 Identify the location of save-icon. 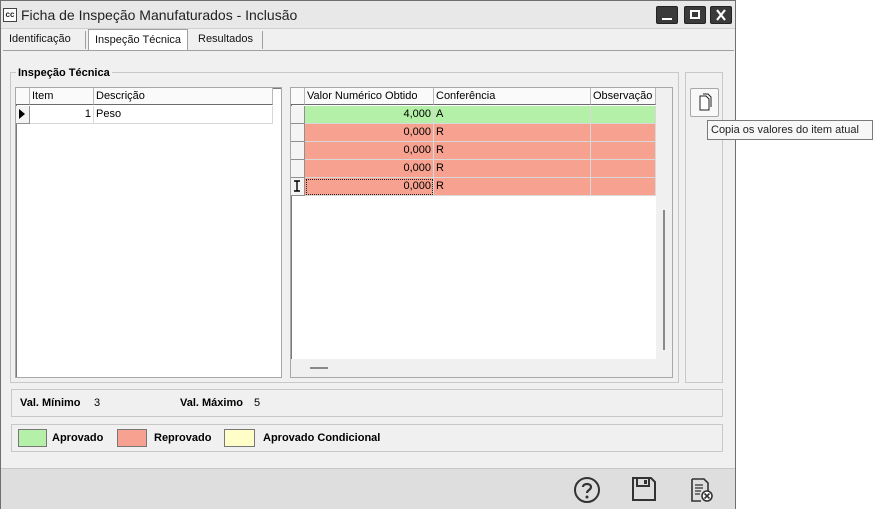
(644, 489).